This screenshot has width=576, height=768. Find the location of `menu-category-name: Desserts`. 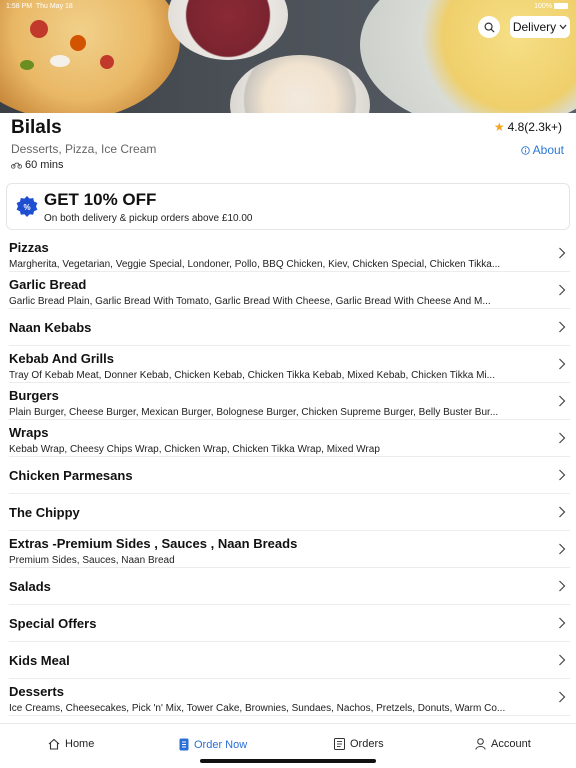

menu-category-name: Desserts is located at coordinates (36, 691).